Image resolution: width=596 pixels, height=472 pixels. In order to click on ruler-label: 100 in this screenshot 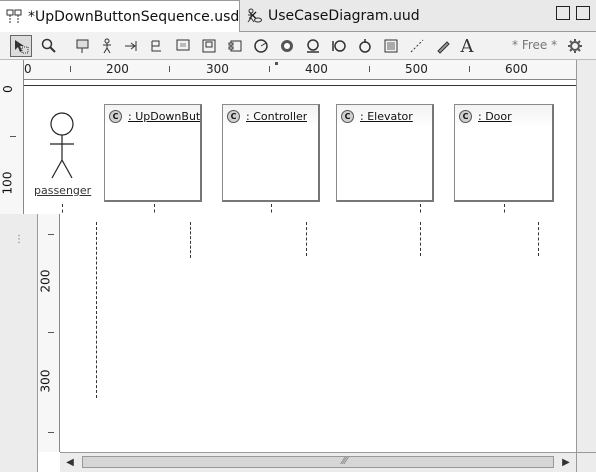, I will do `click(7, 183)`.